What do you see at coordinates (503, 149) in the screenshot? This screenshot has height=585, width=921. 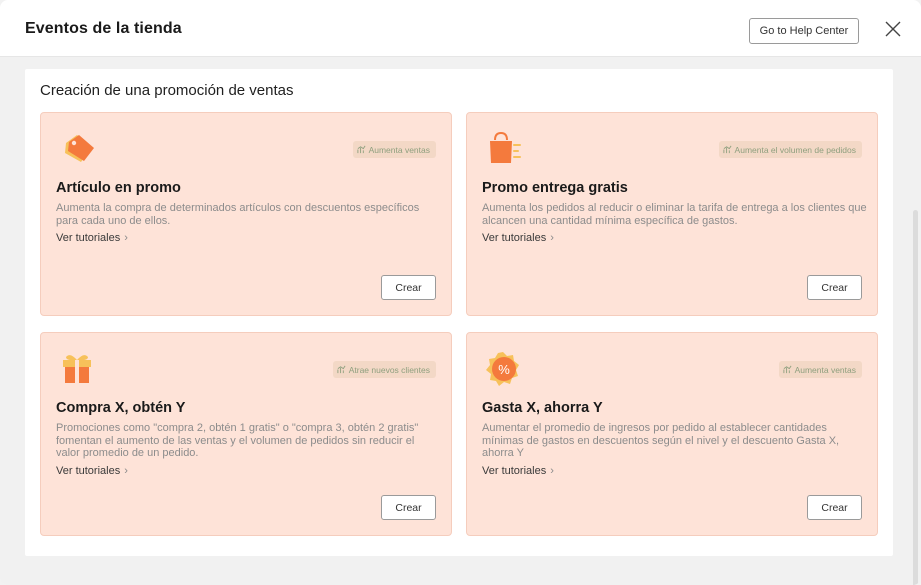 I see `shopping-bag-icon` at bounding box center [503, 149].